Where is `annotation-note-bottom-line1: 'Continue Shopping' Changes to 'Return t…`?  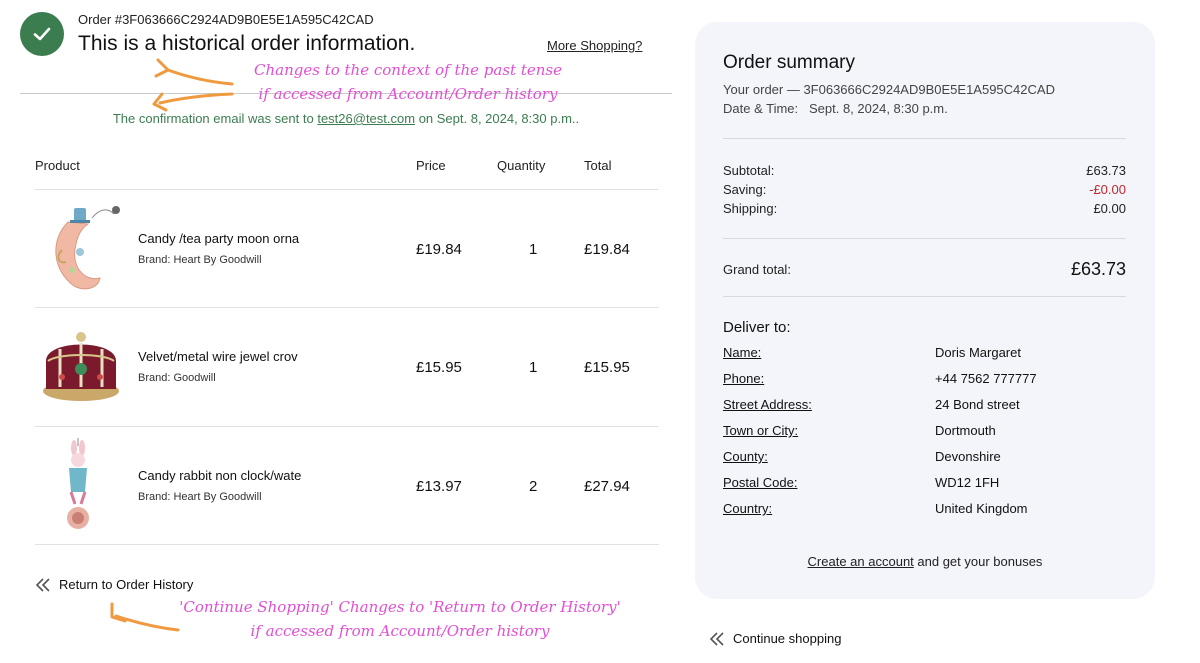
annotation-note-bottom-line1: 'Continue Shopping' Changes to 'Return t… is located at coordinates (400, 607).